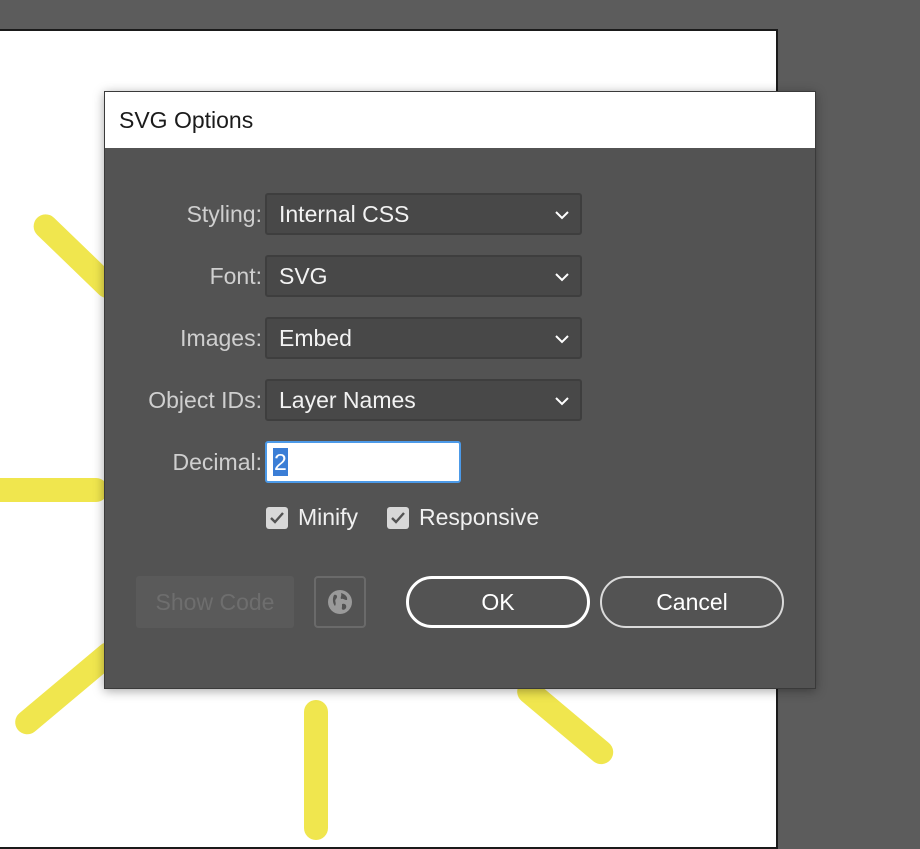 This screenshot has height=849, width=920. I want to click on styling-row: Styling: Internal CSS, so click(461, 214).